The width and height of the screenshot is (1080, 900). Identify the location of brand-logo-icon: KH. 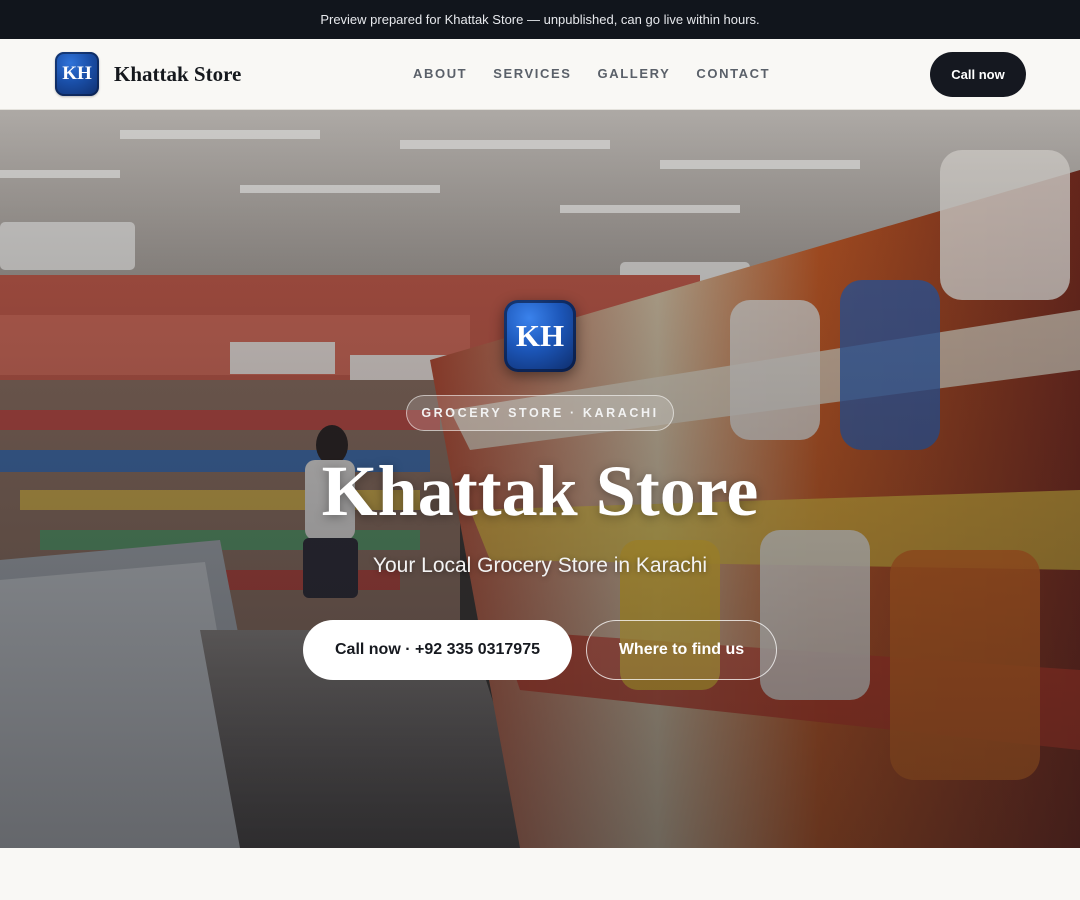
(77, 74).